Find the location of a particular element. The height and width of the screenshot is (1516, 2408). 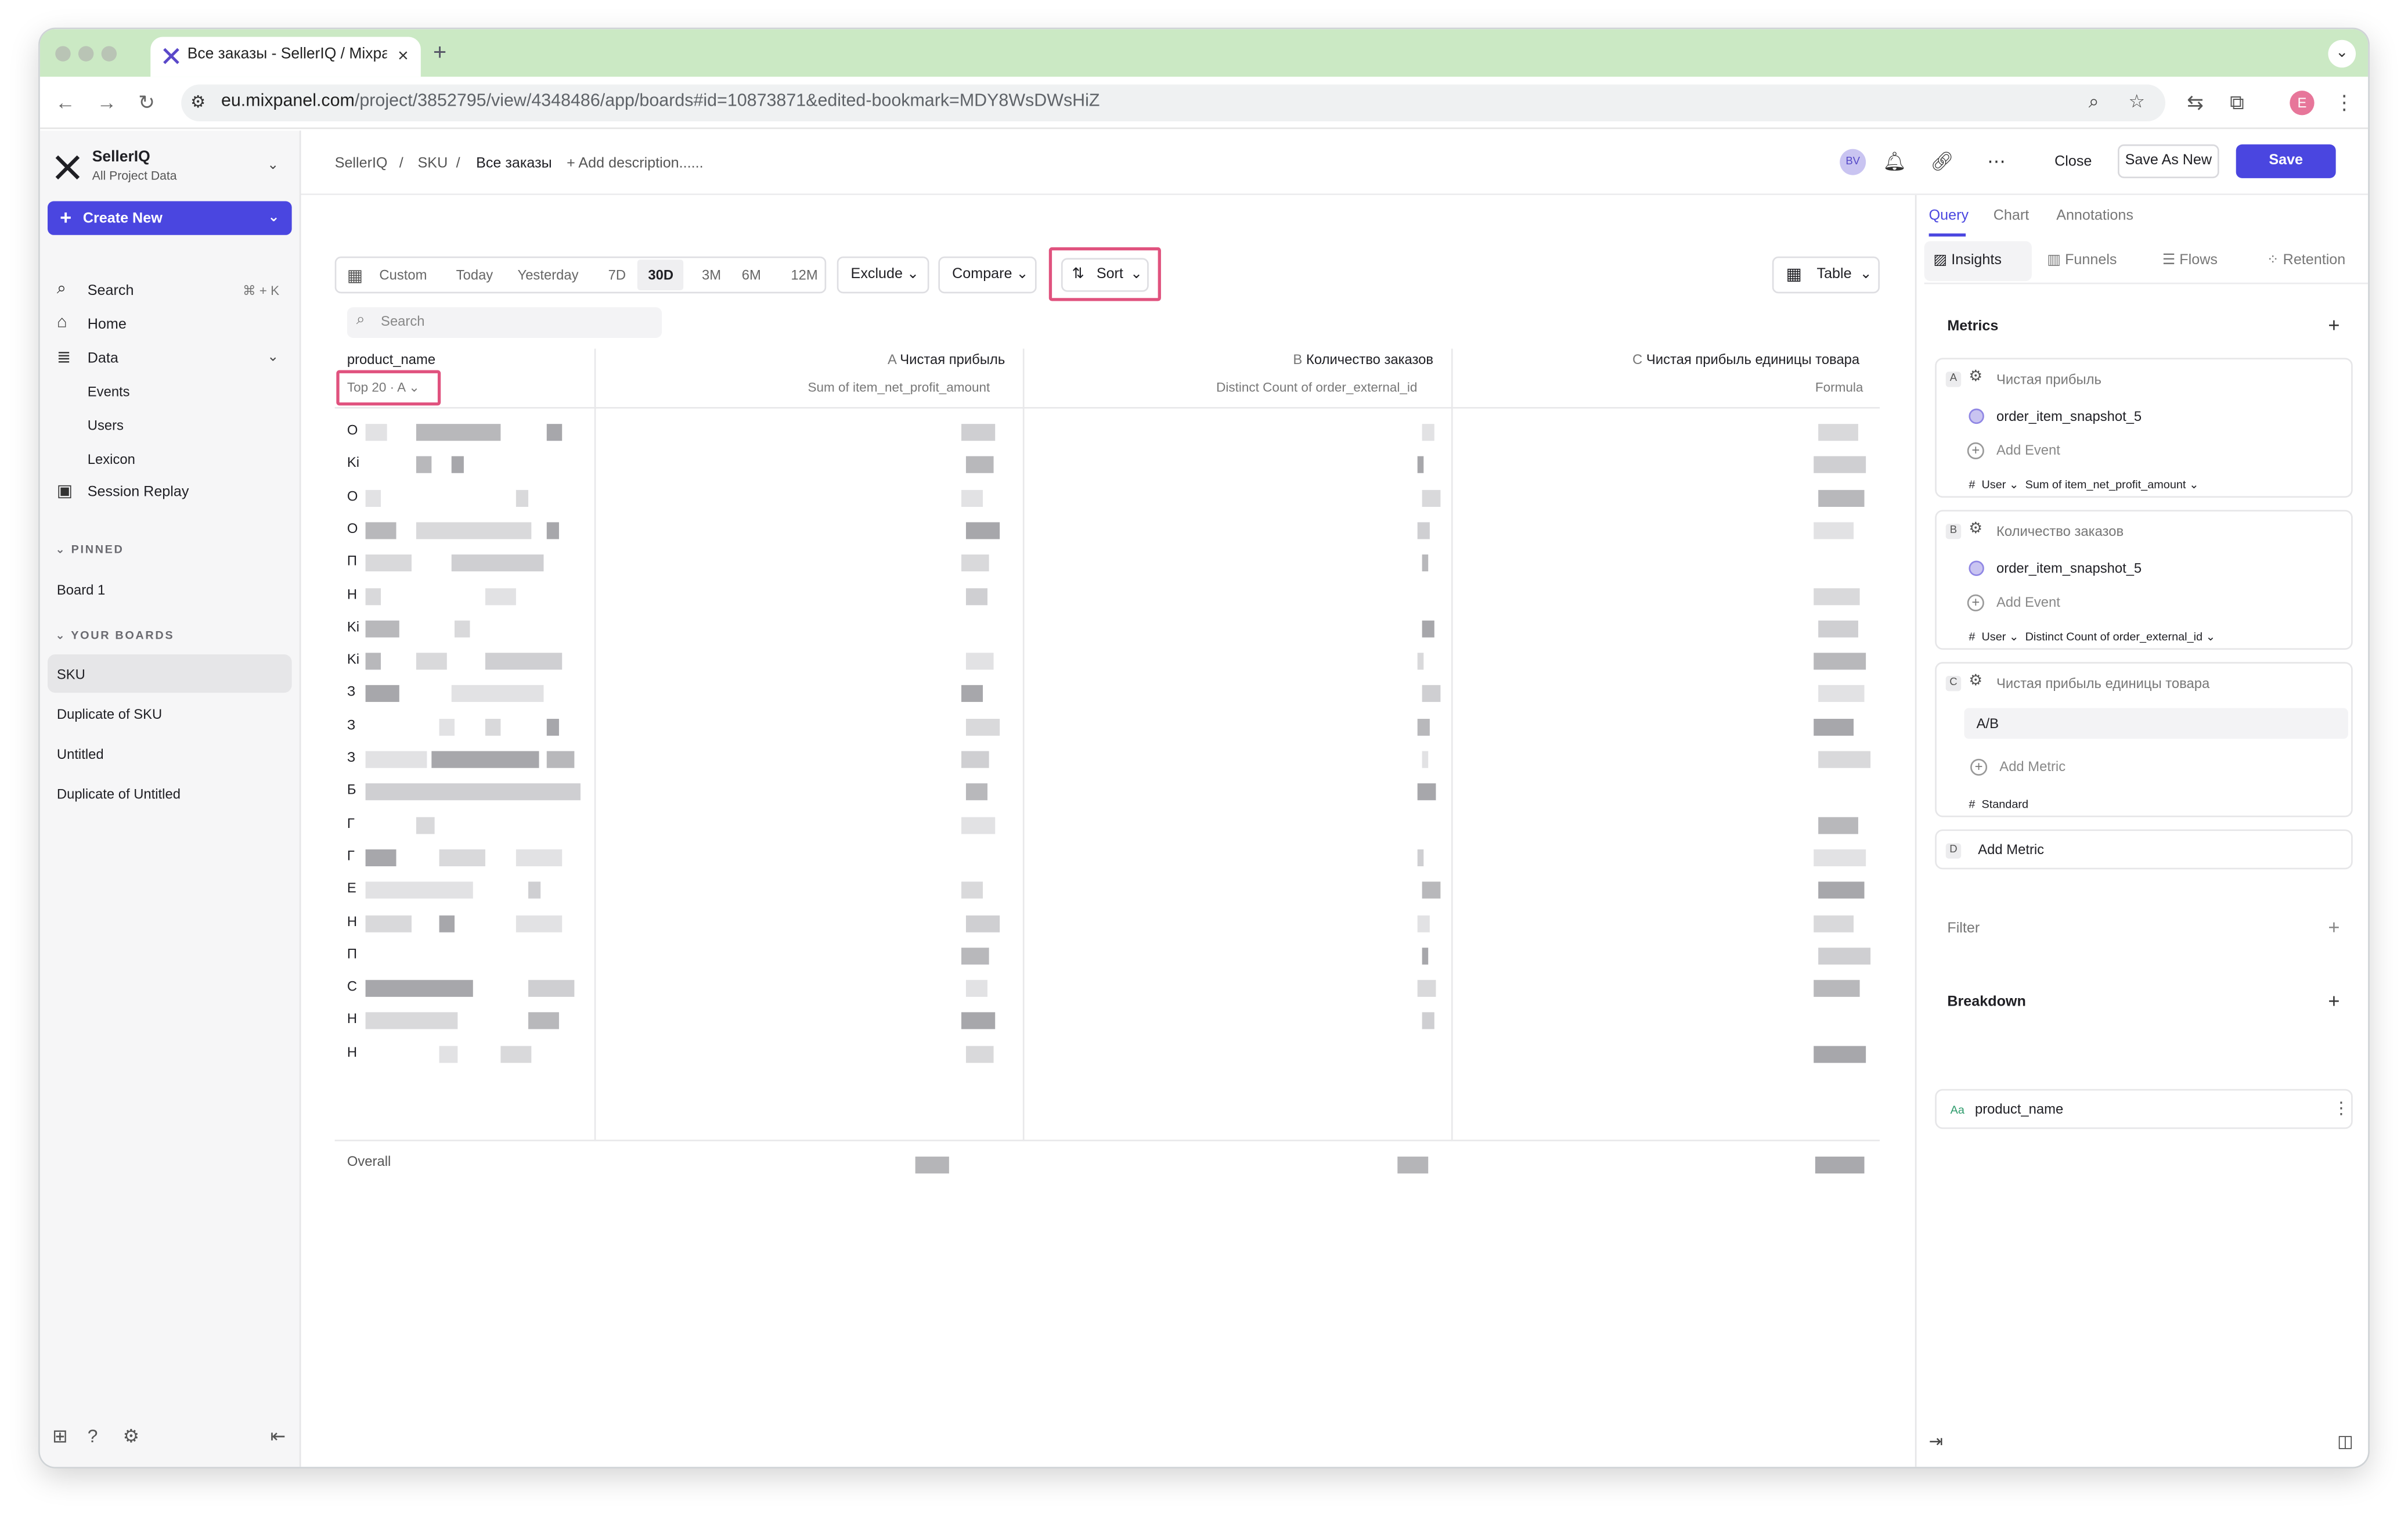

notification-bell-icon: 🔔︎ is located at coordinates (1894, 161).